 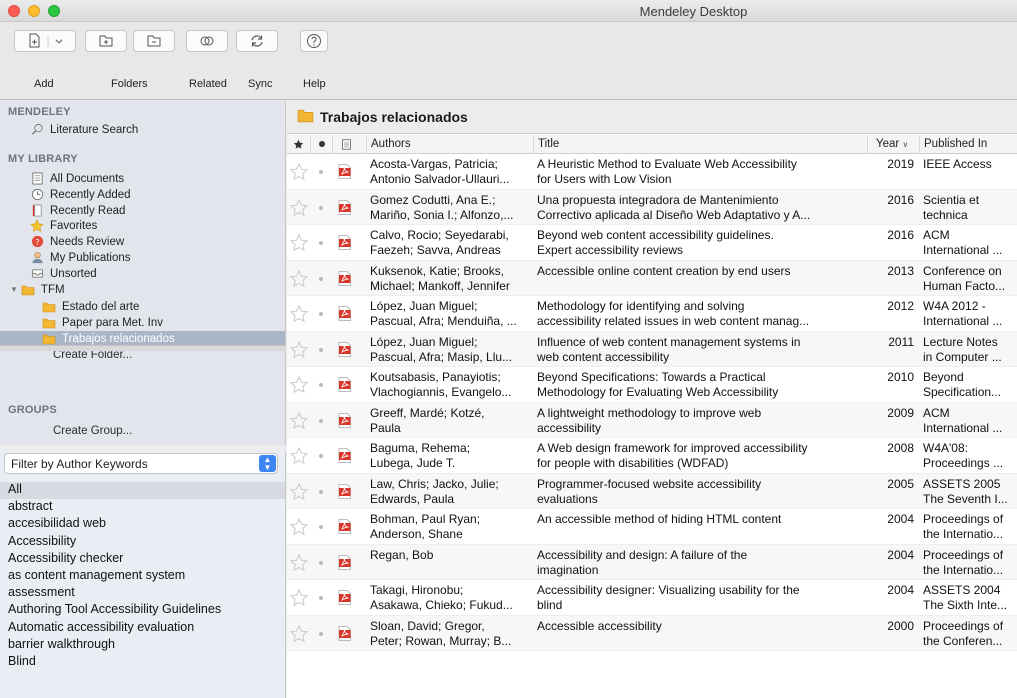 What do you see at coordinates (142, 593) in the screenshot?
I see `keyword-item: assessment` at bounding box center [142, 593].